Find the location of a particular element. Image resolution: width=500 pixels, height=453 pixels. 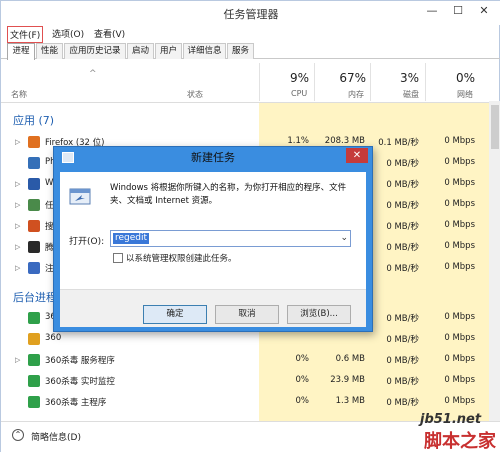

col-disk: 磁盘 is located at coordinates (411, 94).